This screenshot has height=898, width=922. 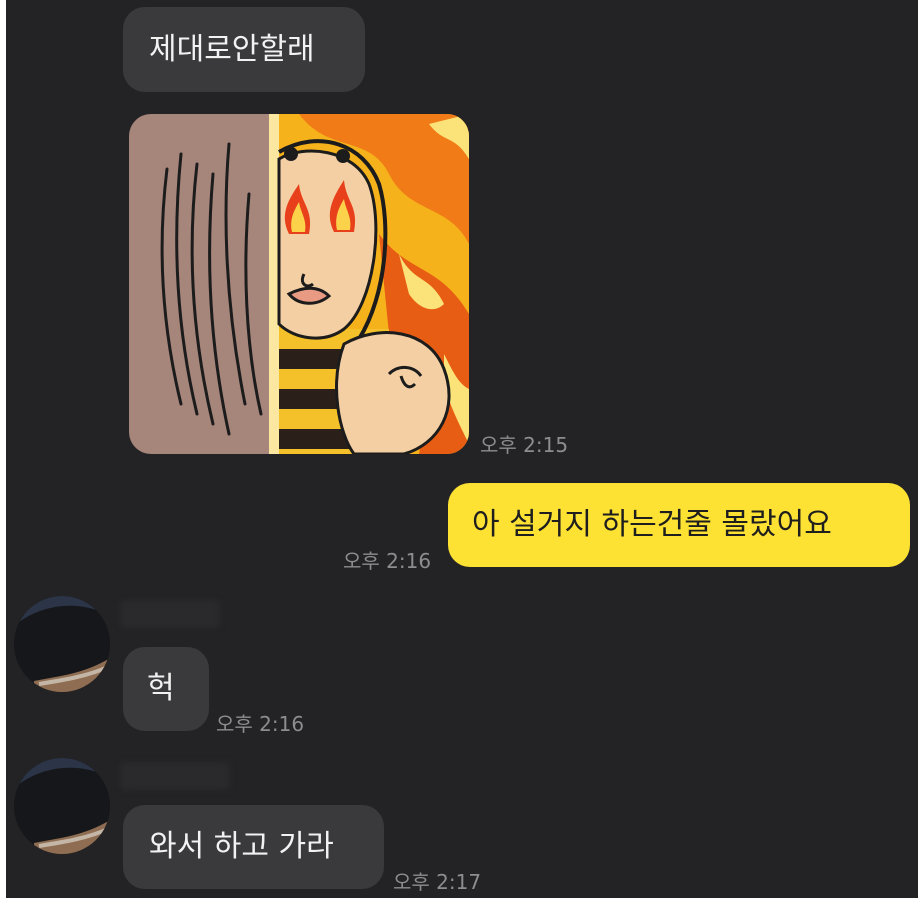 What do you see at coordinates (652, 524) in the screenshot?
I see `message-text: 아 설거지 하는건줄 몰랐어요` at bounding box center [652, 524].